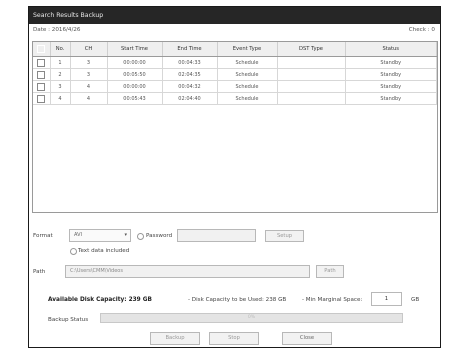  Describe the element at coordinates (60, 86) in the screenshot. I see `cell-no: 3` at that location.